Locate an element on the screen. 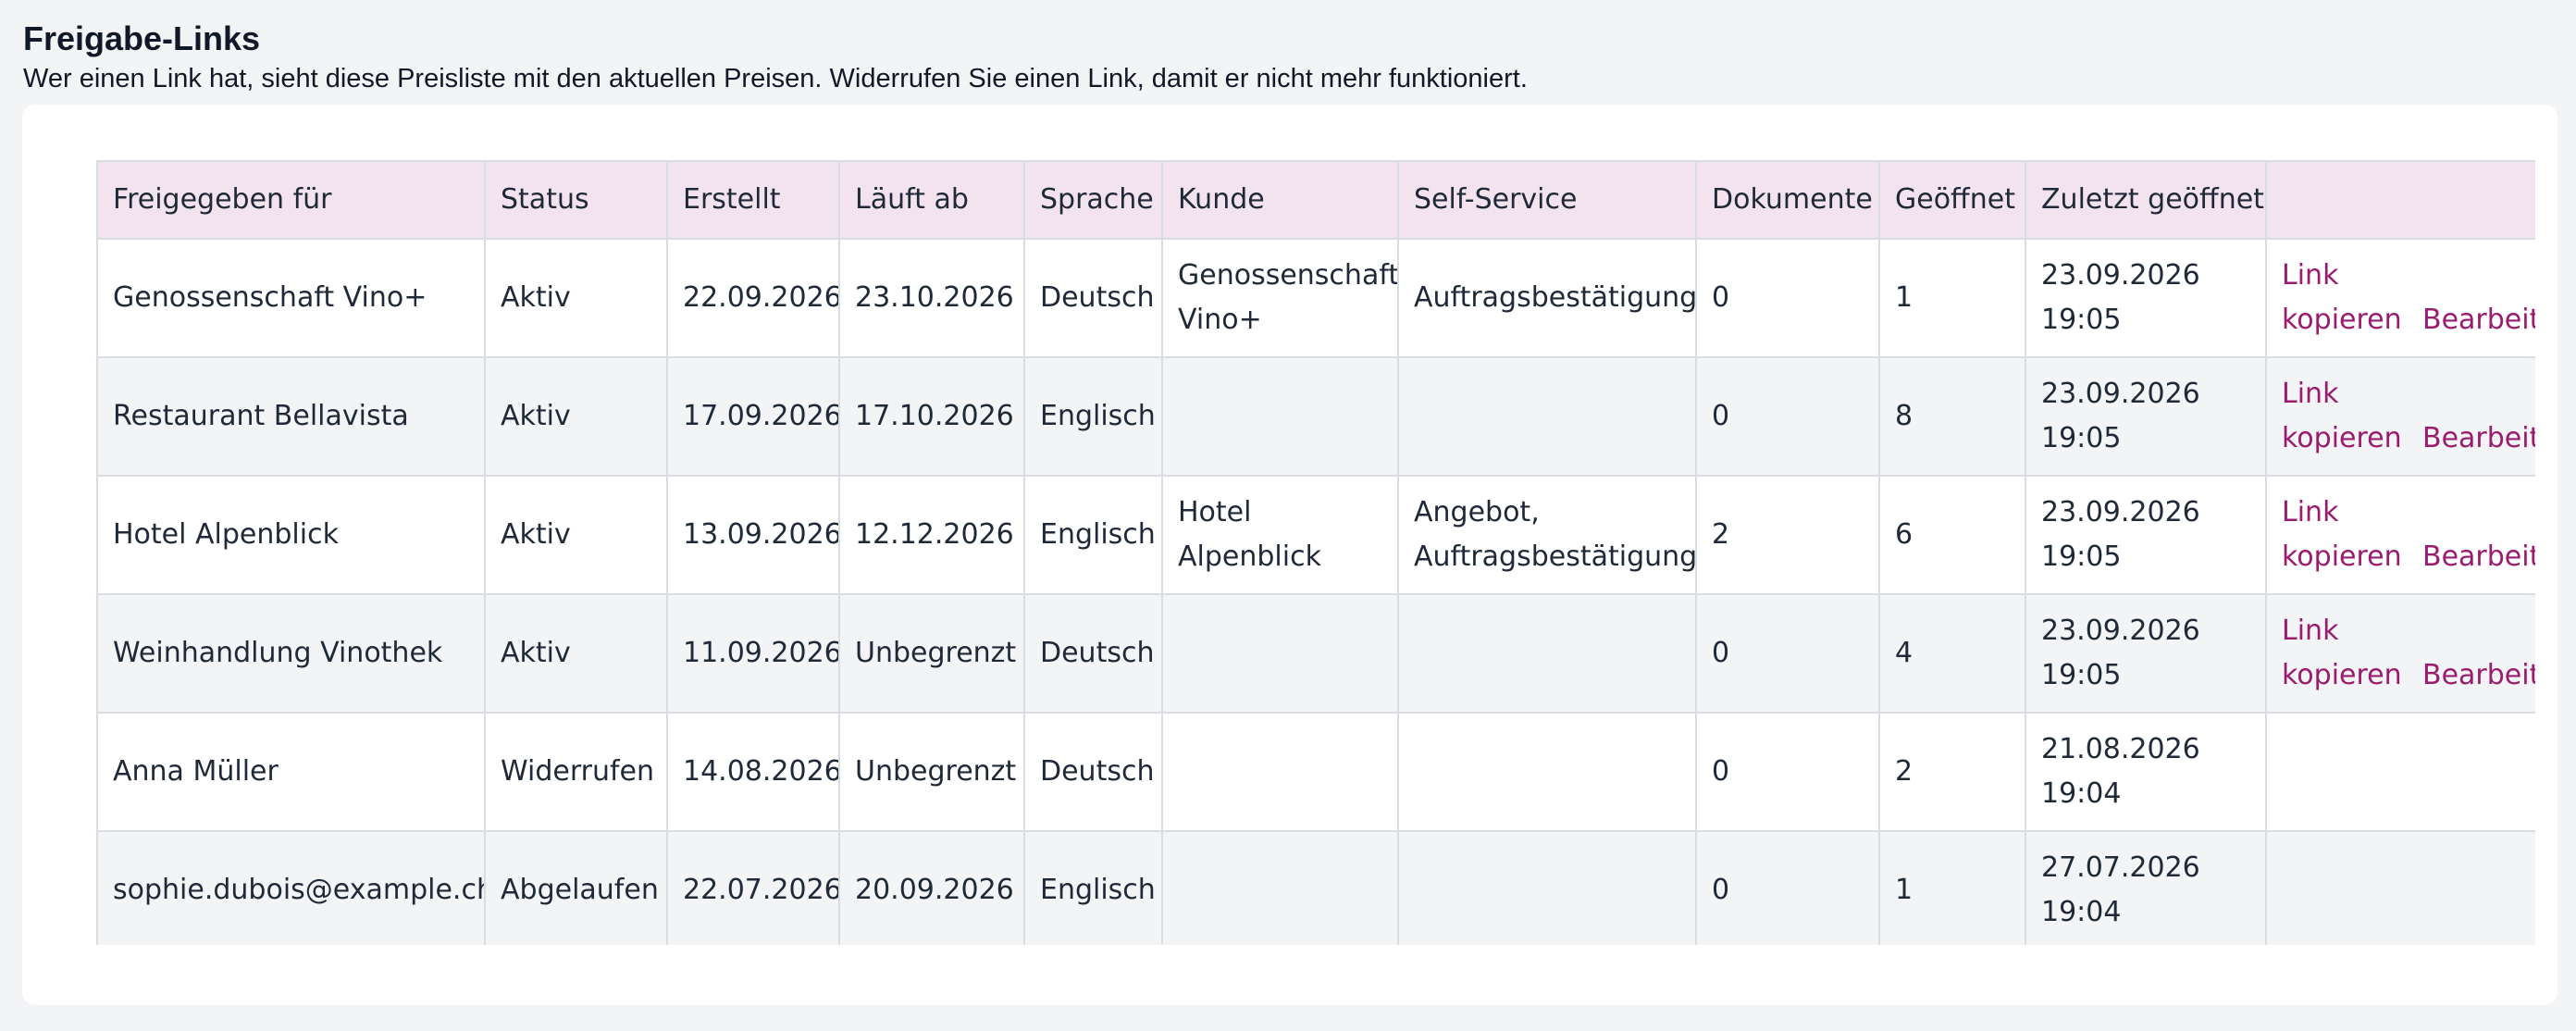 The image size is (2576, 1031). cell-opened: 6 is located at coordinates (1952, 535).